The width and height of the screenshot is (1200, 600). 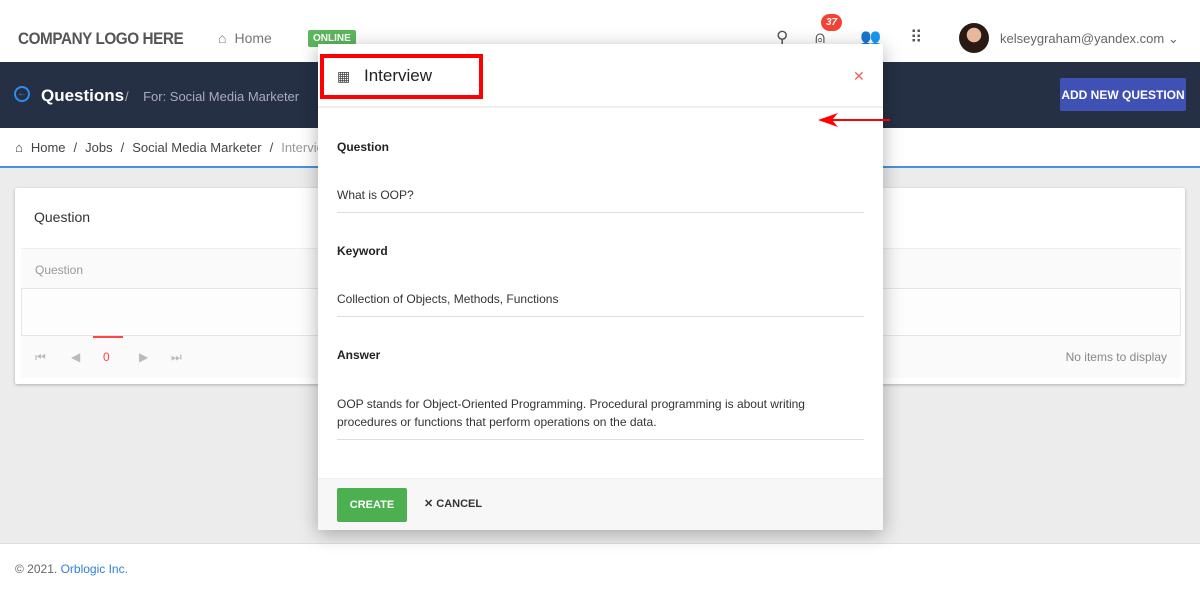 What do you see at coordinates (854, 120) in the screenshot?
I see `annotation-arrow` at bounding box center [854, 120].